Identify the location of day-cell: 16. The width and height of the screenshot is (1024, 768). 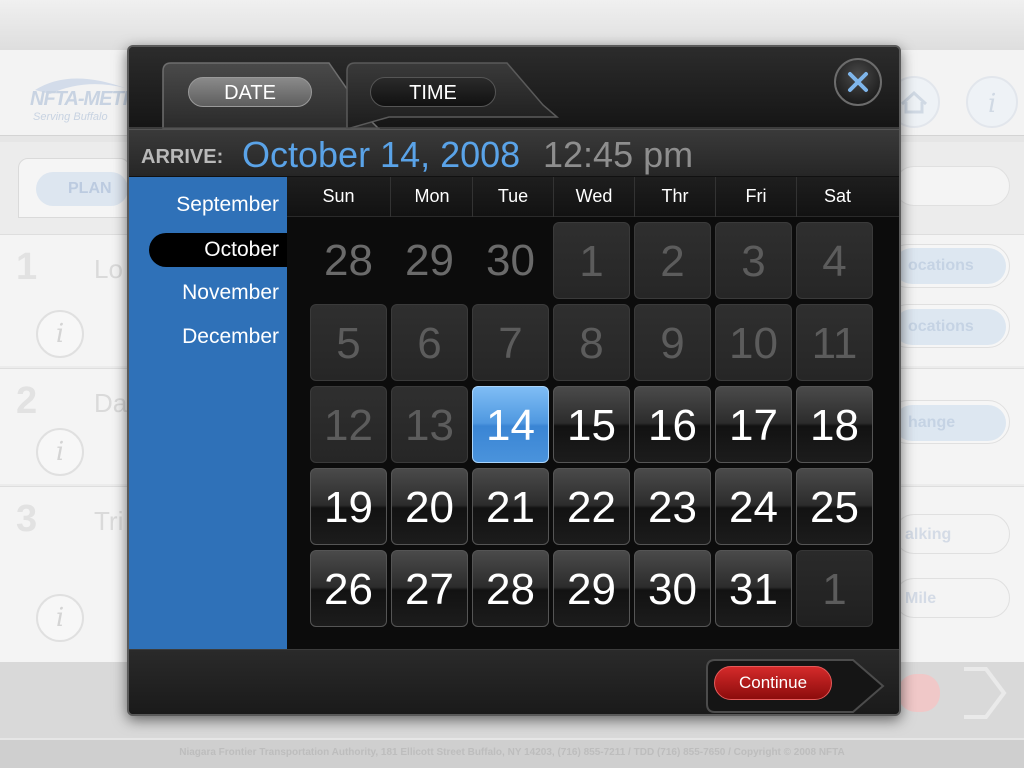
(672, 424).